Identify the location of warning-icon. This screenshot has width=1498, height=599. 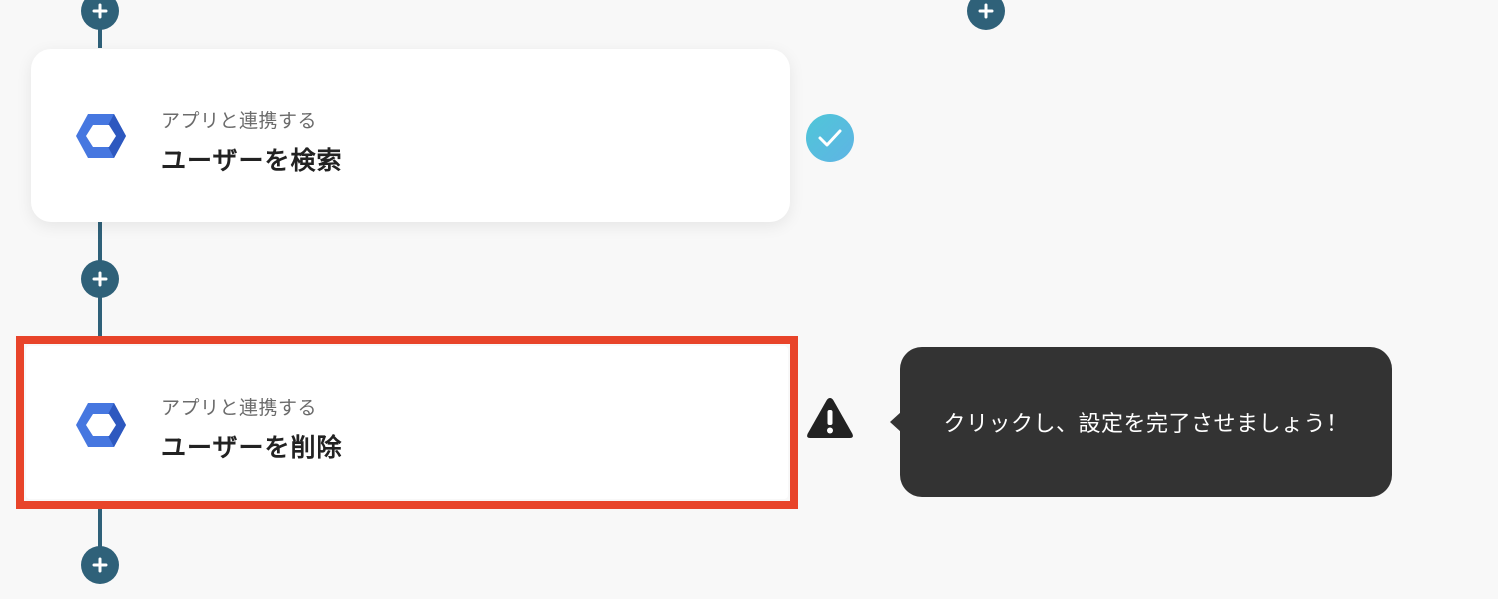
(830, 418).